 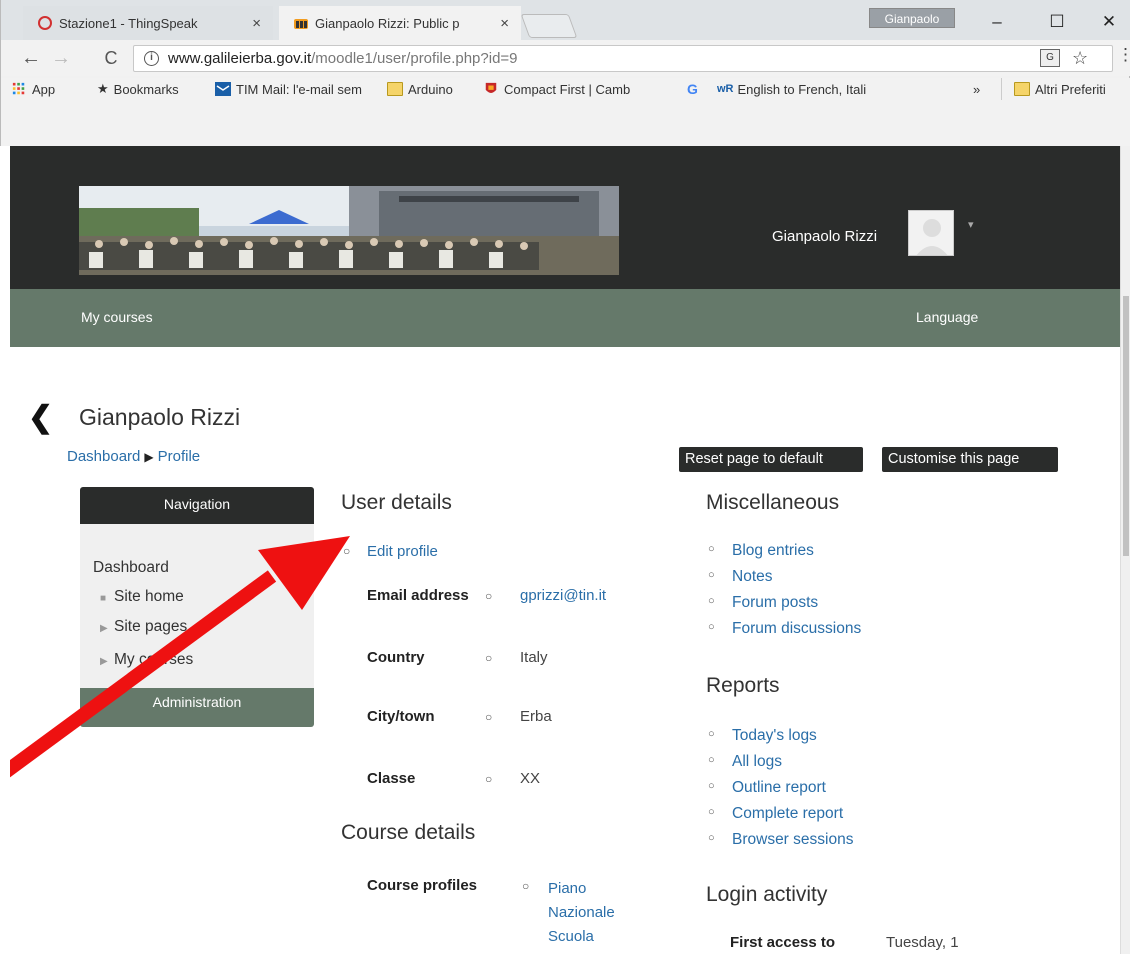 I want to click on page-scrollbar, so click(x=1125, y=550).